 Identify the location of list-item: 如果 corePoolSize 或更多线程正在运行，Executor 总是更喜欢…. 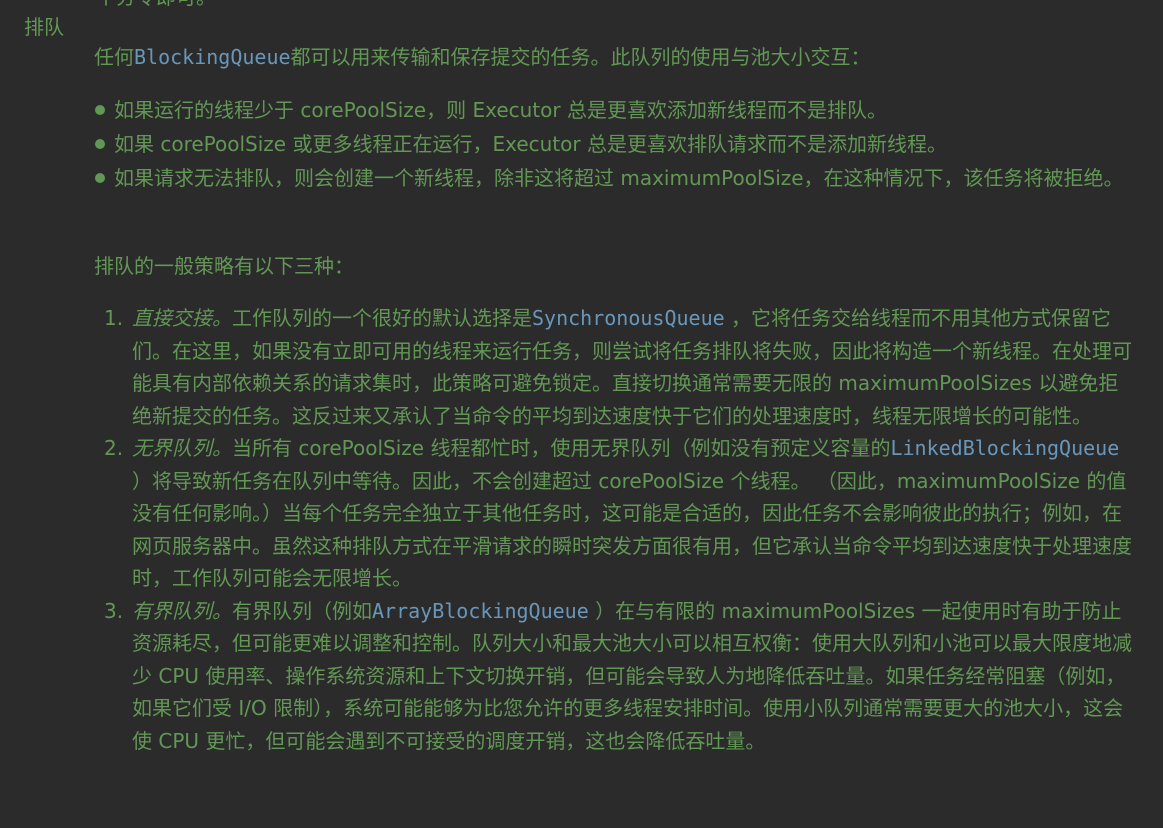
(619, 144).